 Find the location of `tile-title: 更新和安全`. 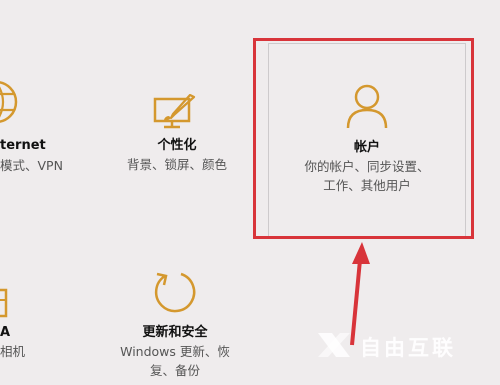

tile-title: 更新和安全 is located at coordinates (175, 332).